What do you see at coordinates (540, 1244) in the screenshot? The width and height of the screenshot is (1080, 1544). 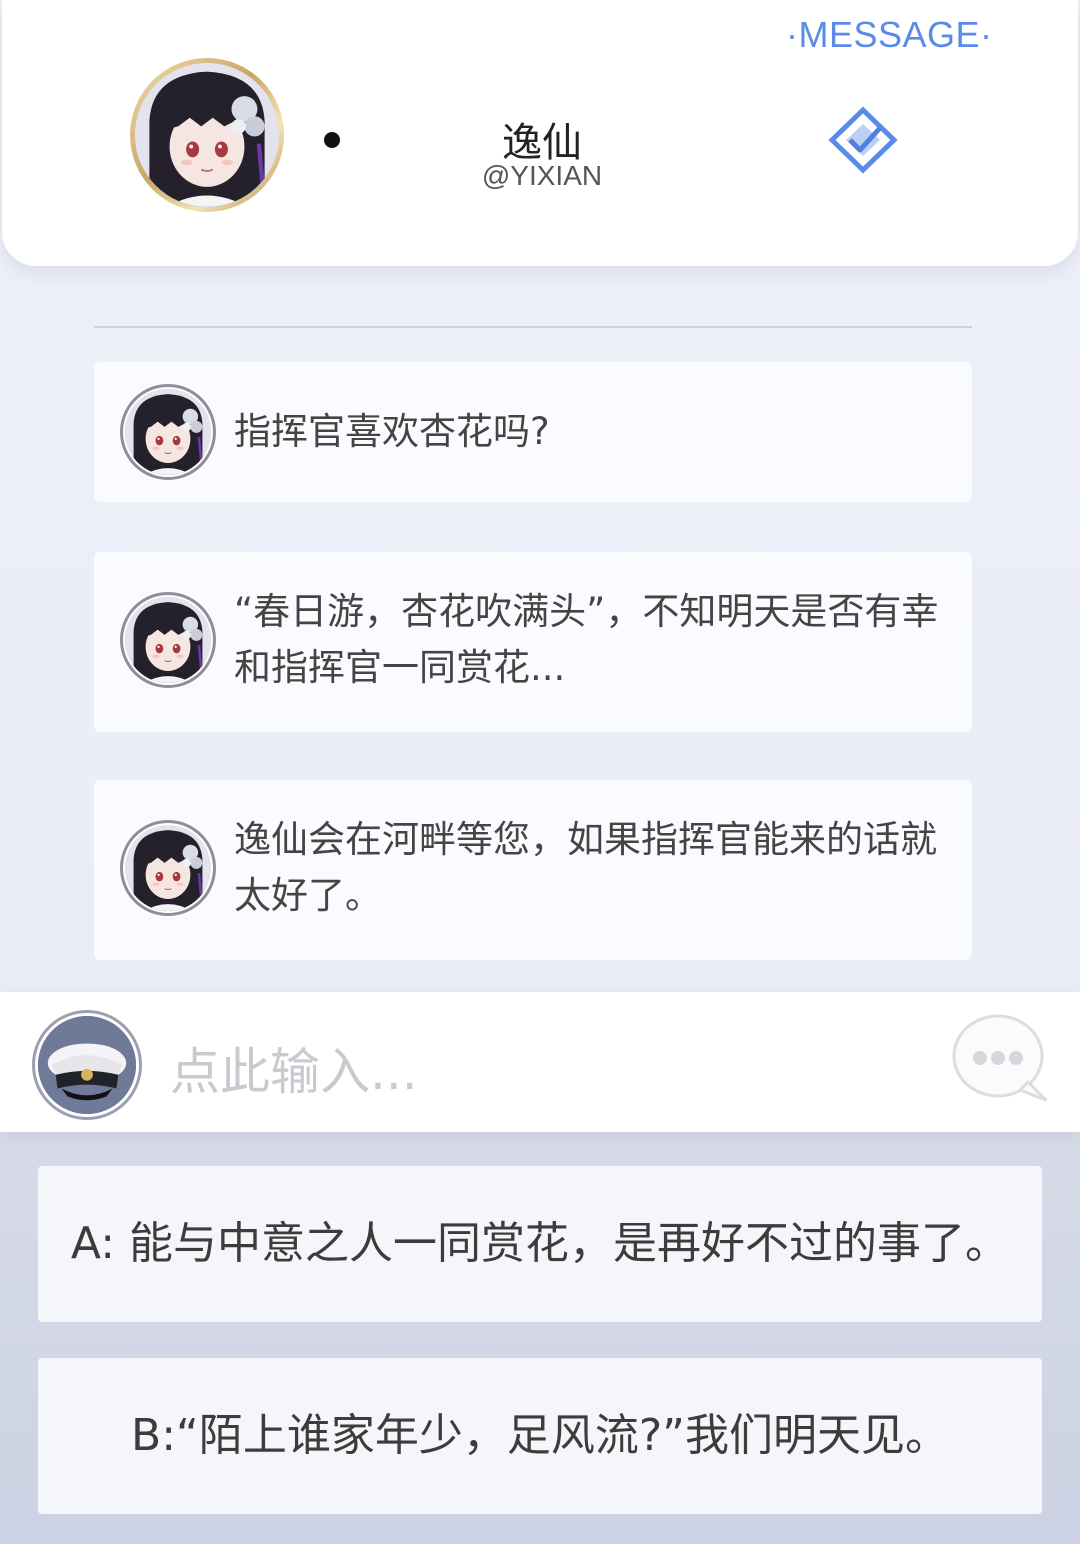 I see `reply-option-a: A: 能与中意之人一同赏花，是再好不过的事了。` at bounding box center [540, 1244].